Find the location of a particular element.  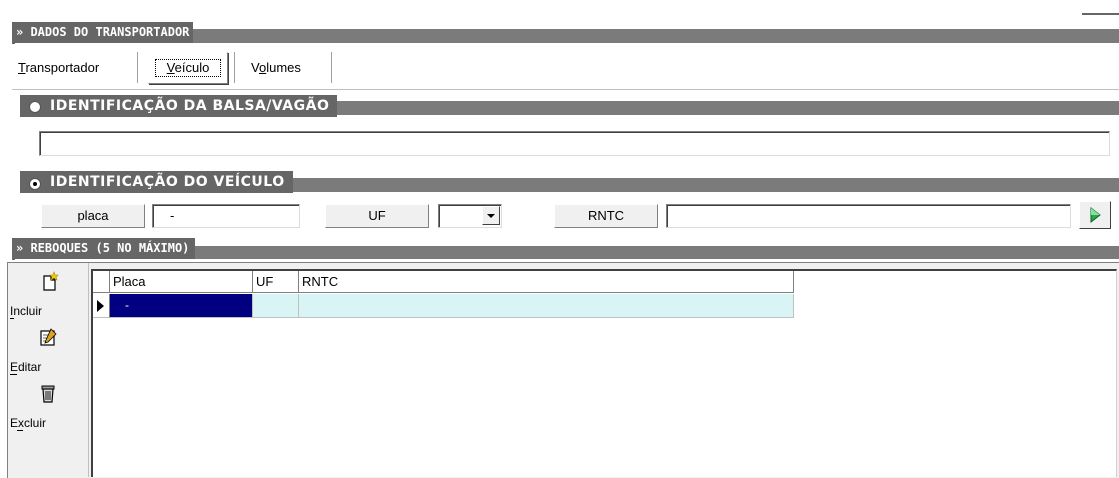

arrow-right-icon is located at coordinates (1095, 215).